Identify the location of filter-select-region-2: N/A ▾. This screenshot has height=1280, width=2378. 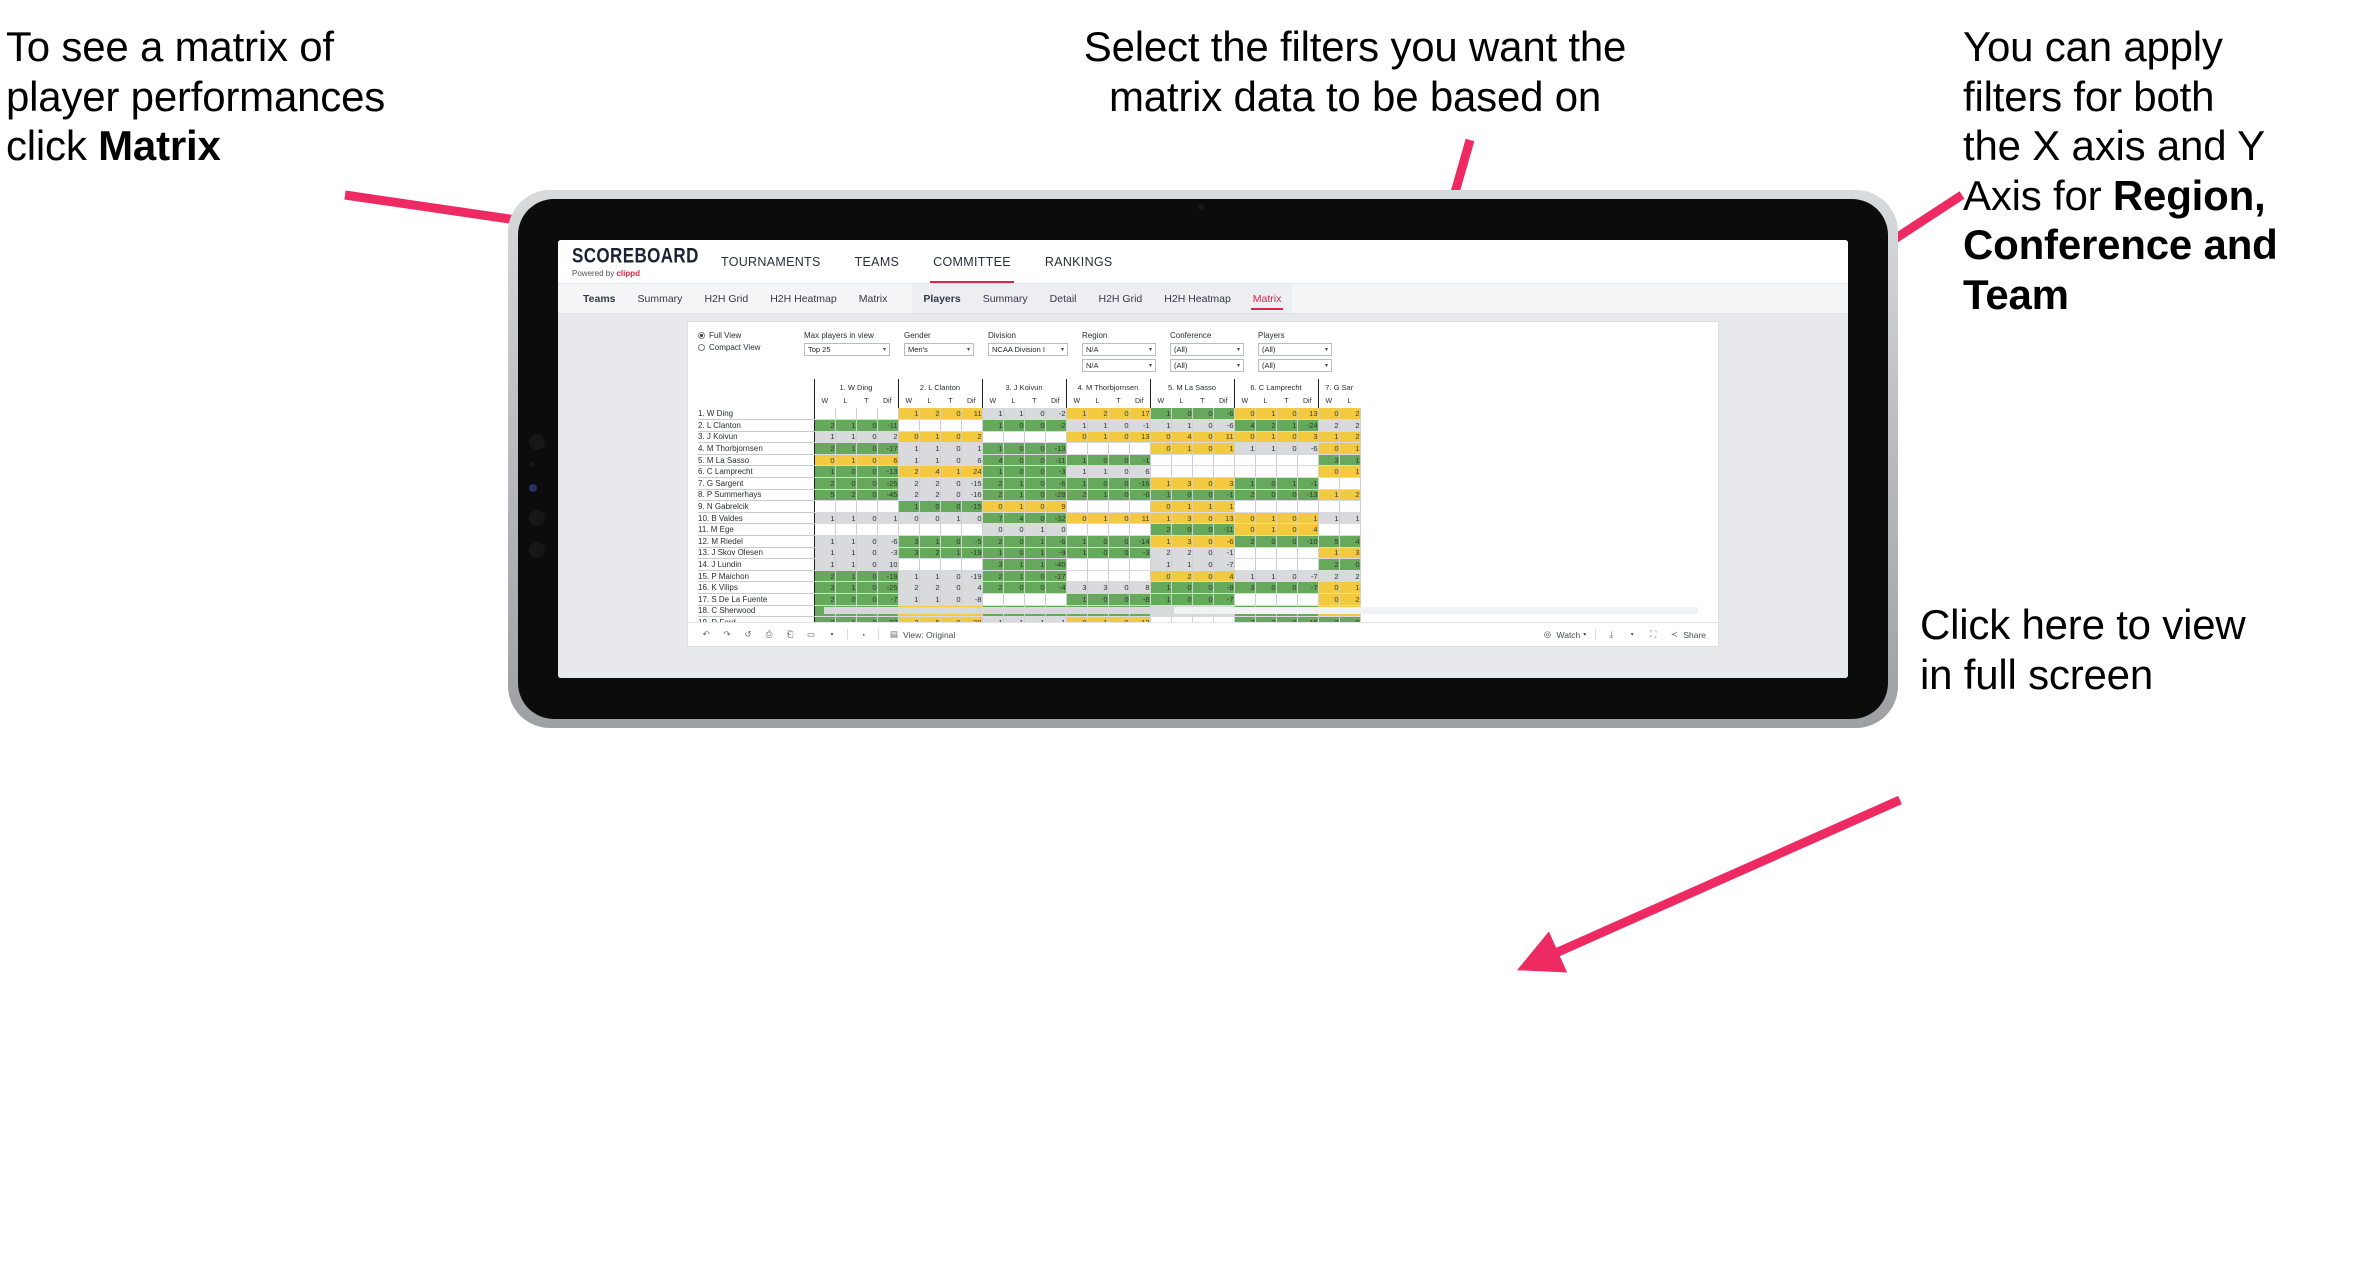
(1119, 365).